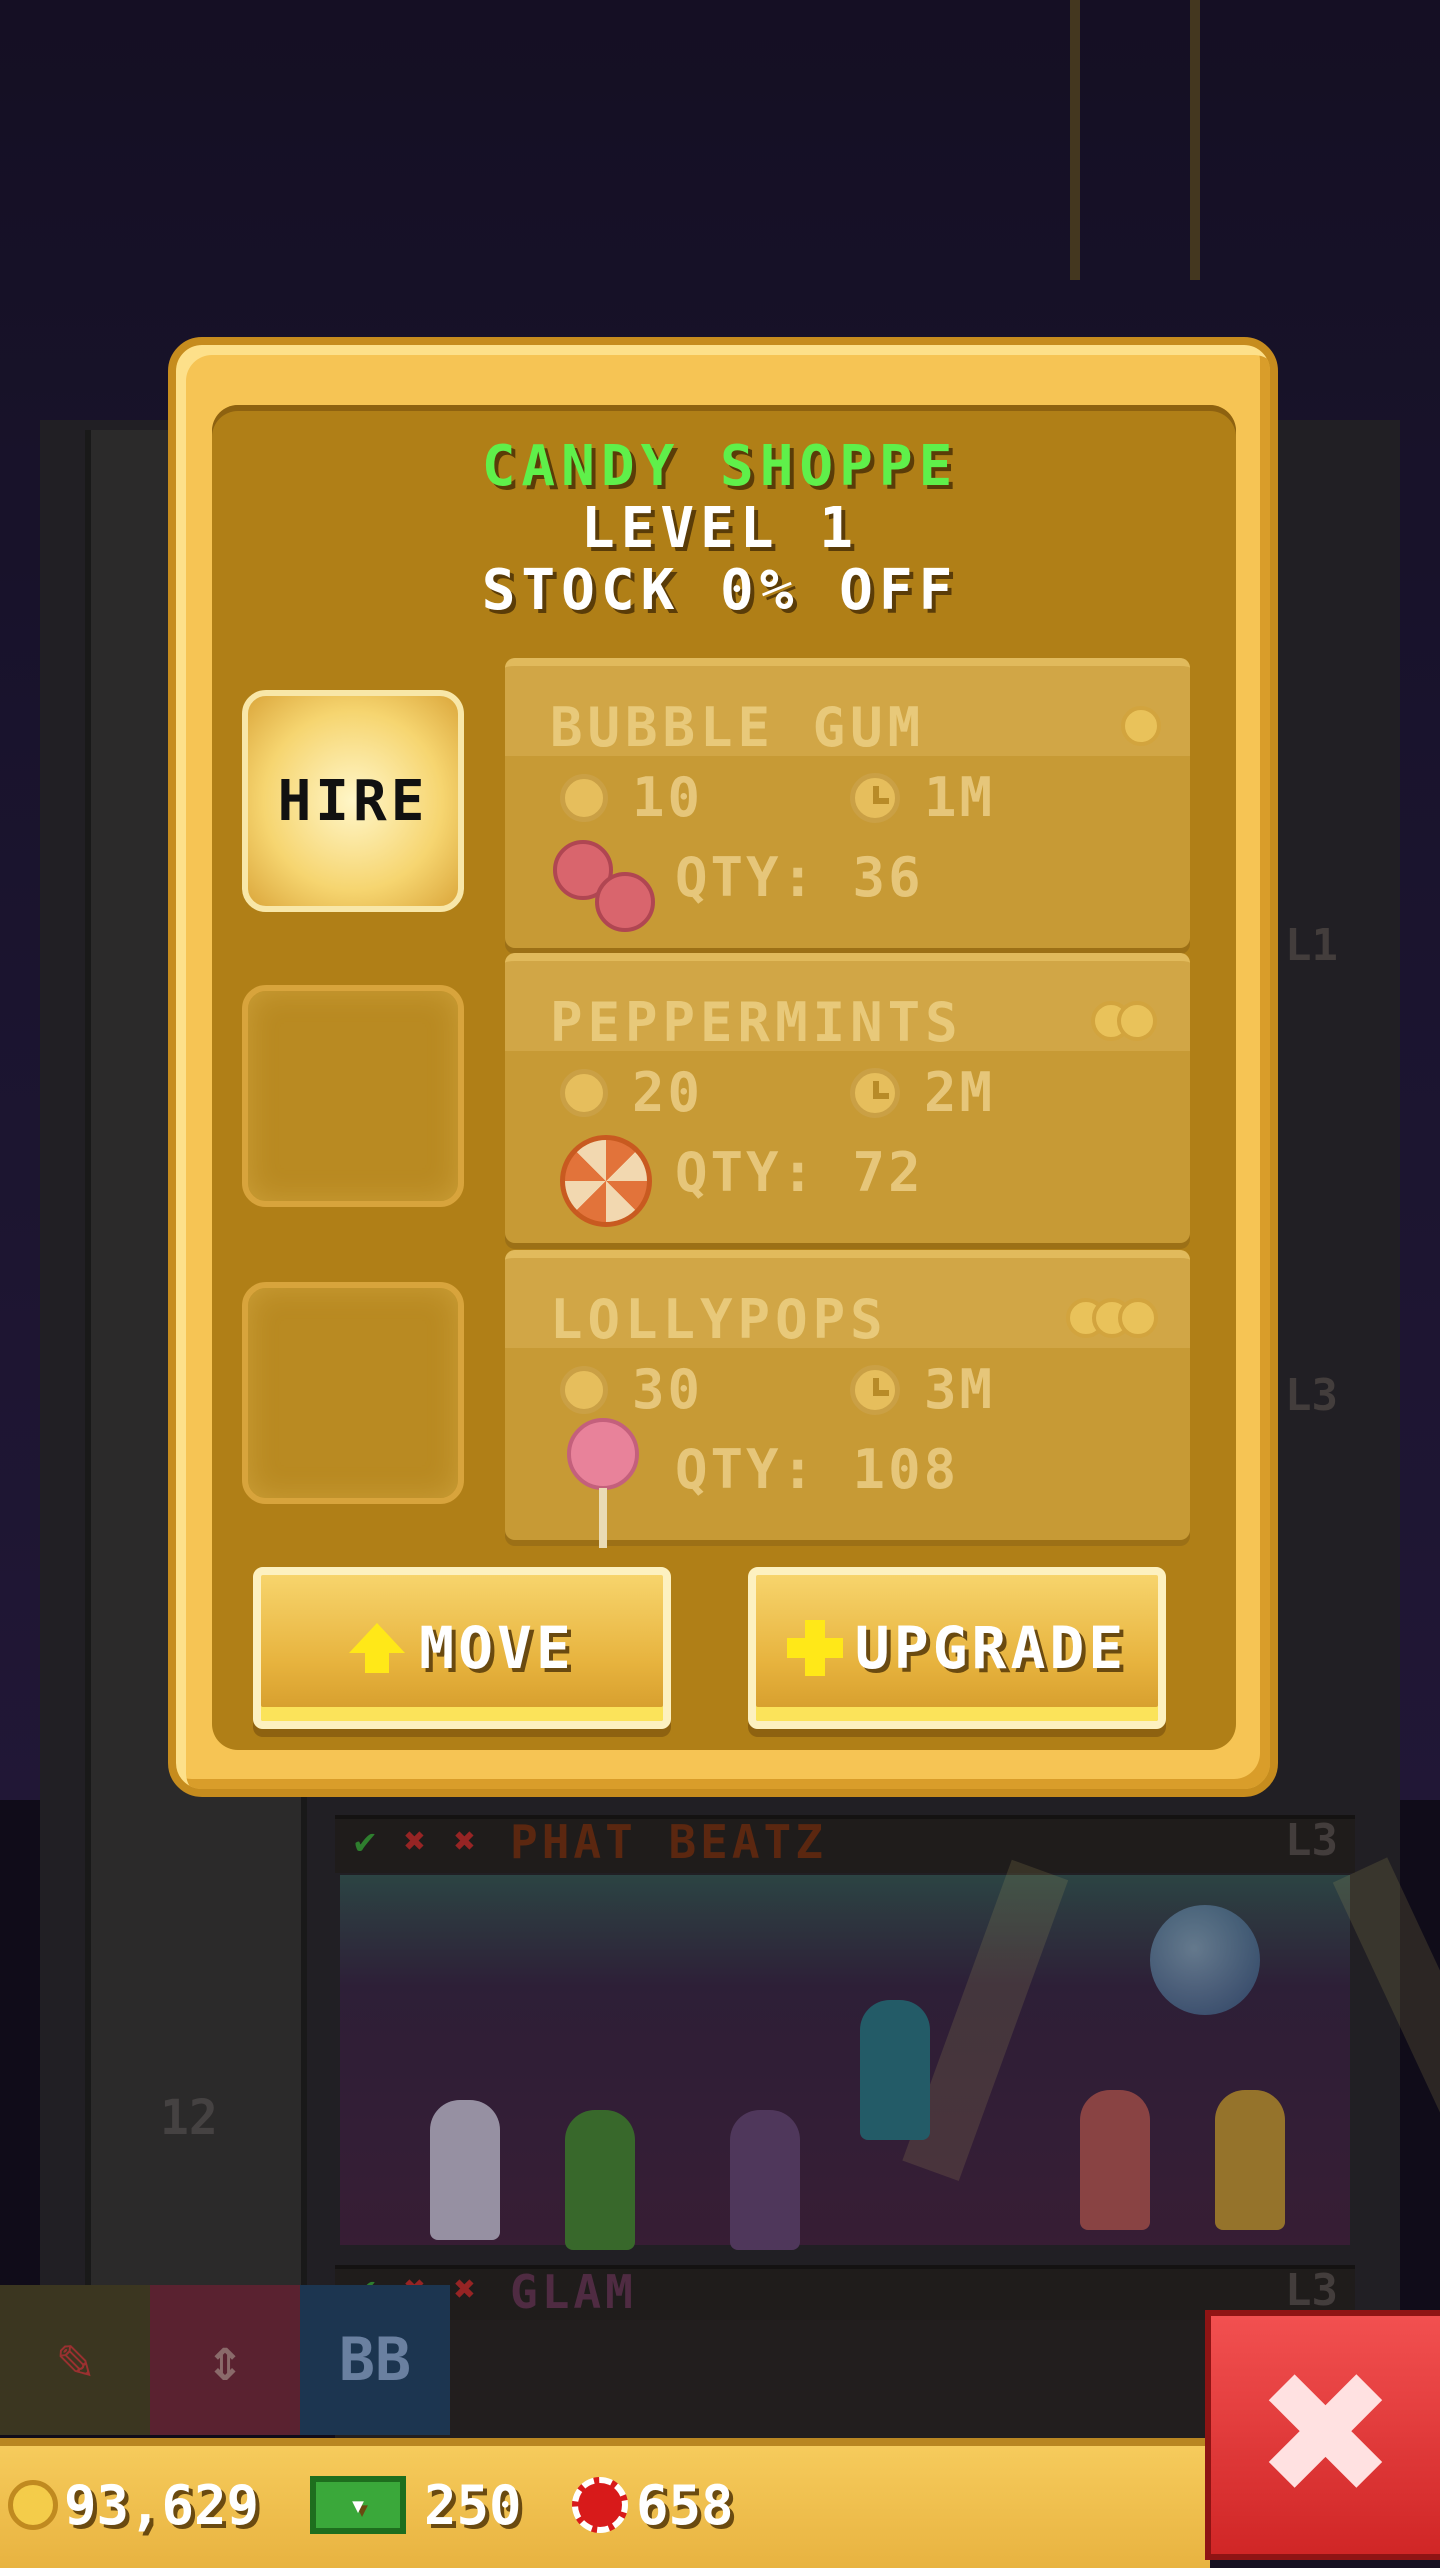  I want to click on coins-value: 93,629, so click(162, 2505).